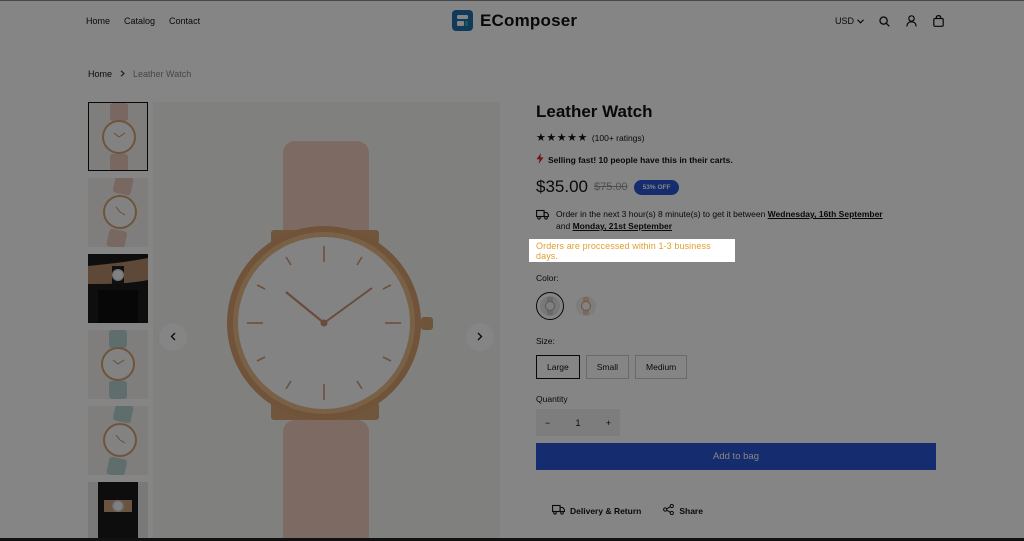  I want to click on logo-mark-icon, so click(462, 20).